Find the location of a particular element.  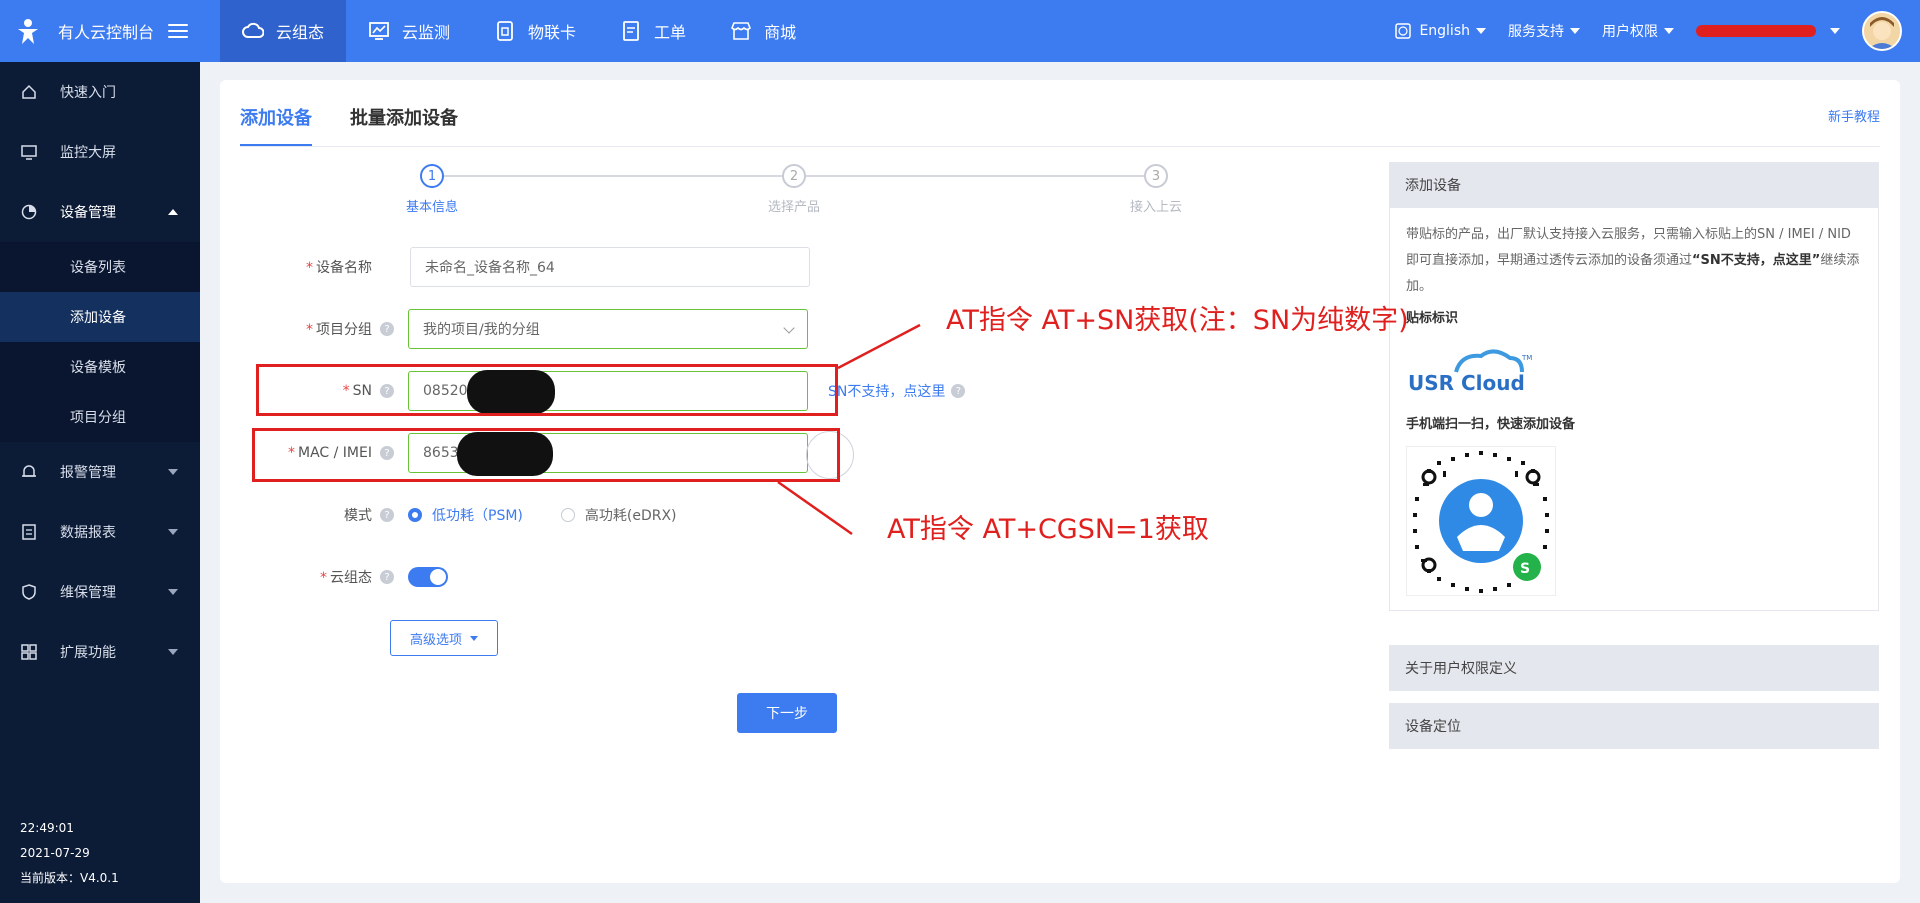

panel-header: 关于用户权限定义 is located at coordinates (1634, 668).